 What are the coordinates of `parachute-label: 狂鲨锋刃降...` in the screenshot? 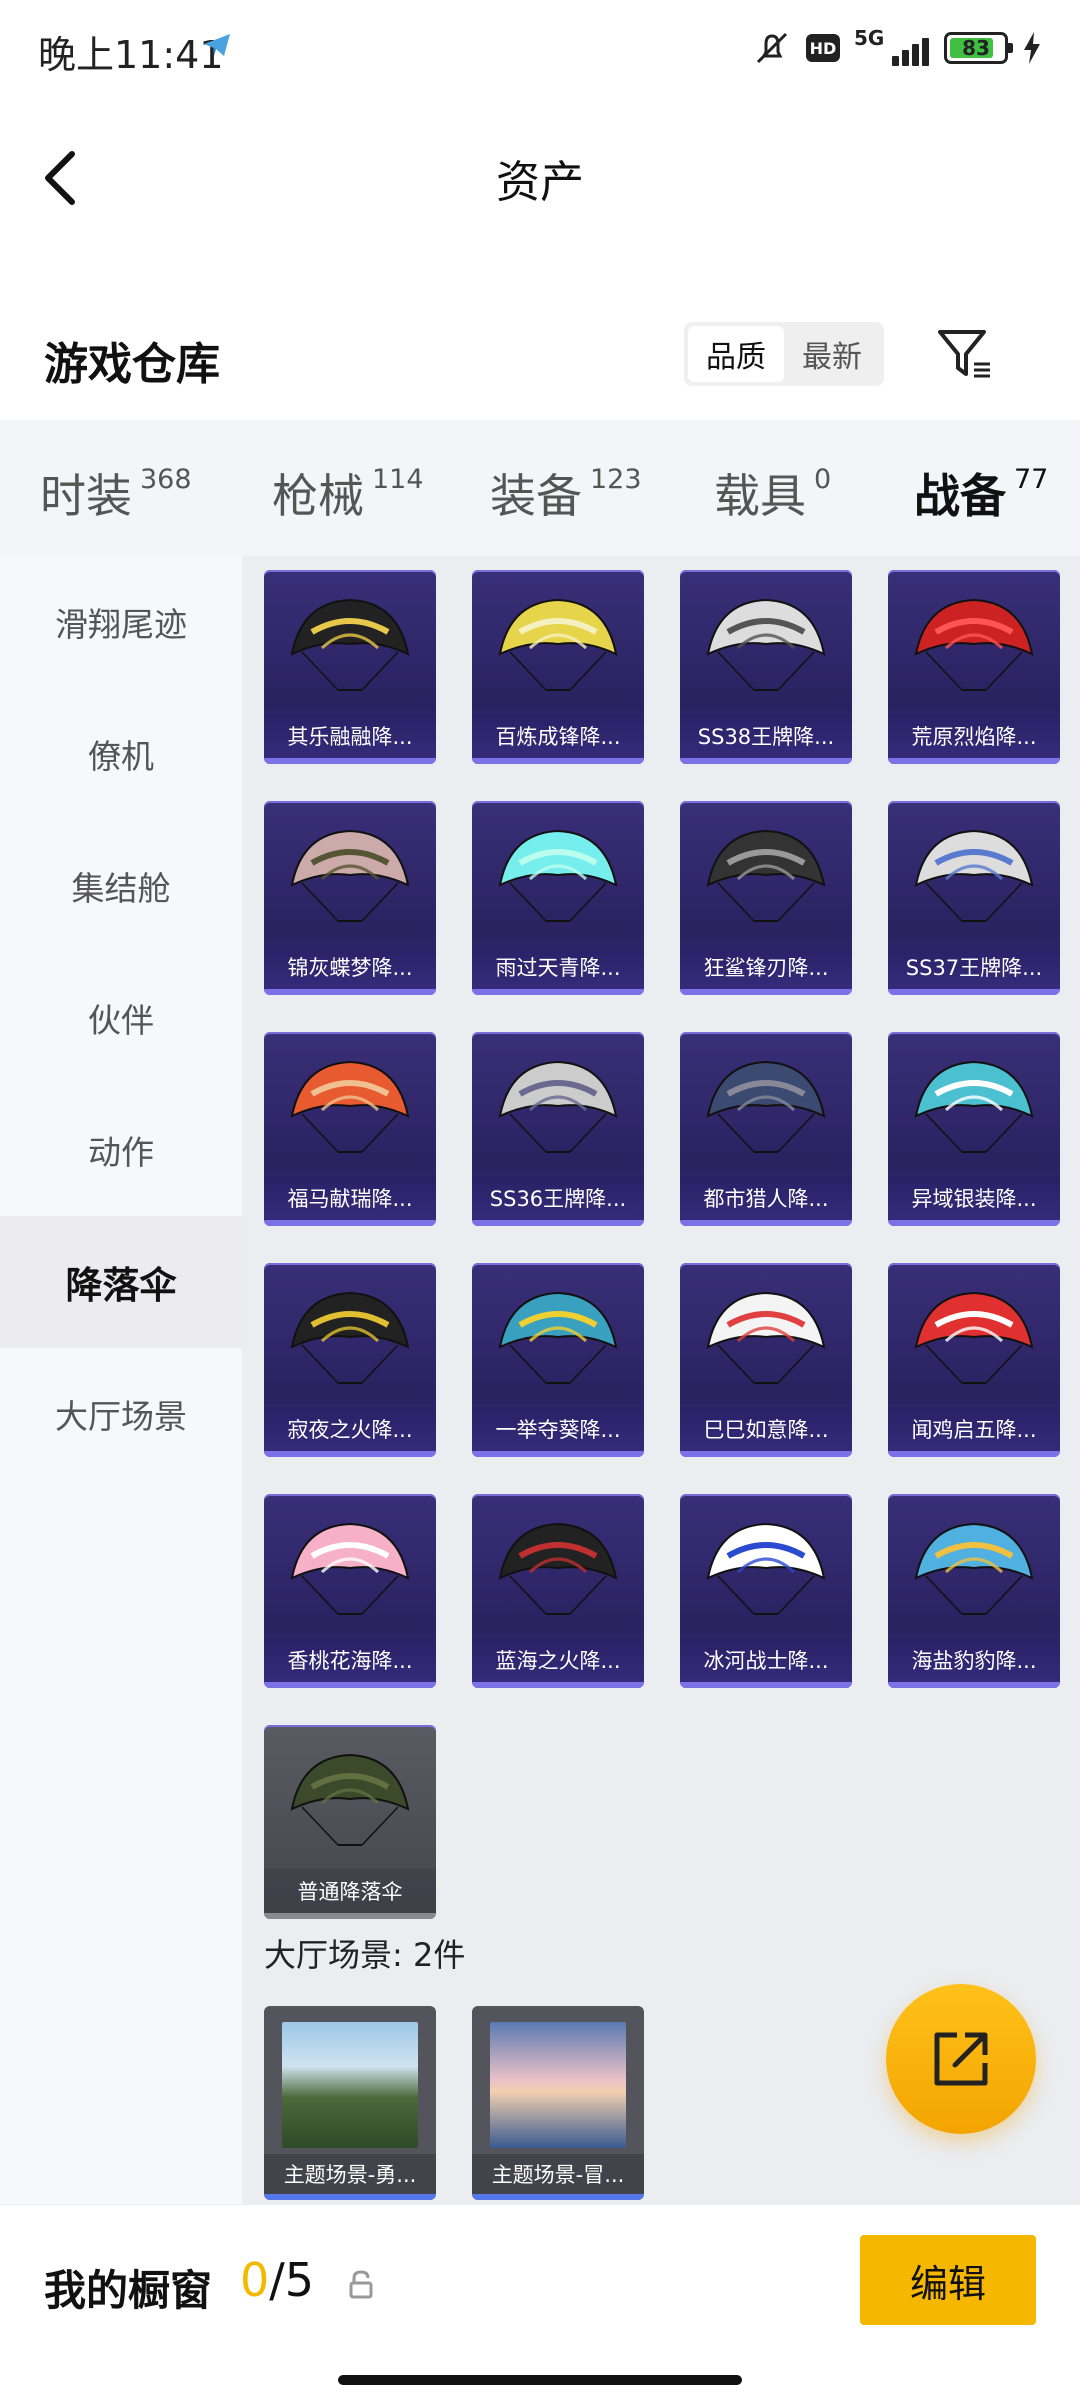 It's located at (766, 967).